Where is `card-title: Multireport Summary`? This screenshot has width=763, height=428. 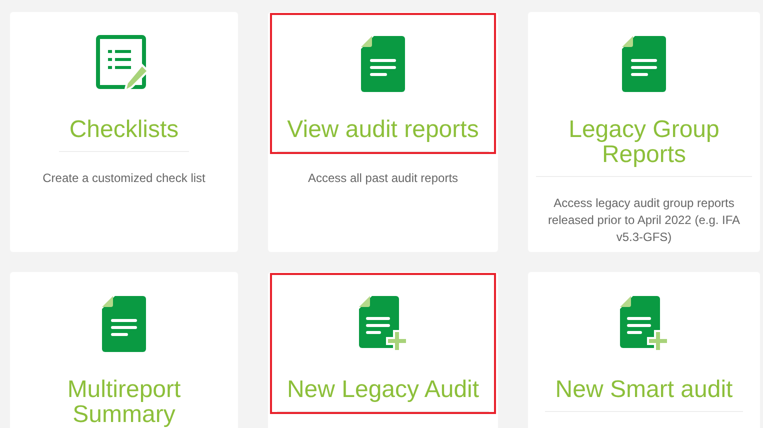 card-title: Multireport Summary is located at coordinates (124, 402).